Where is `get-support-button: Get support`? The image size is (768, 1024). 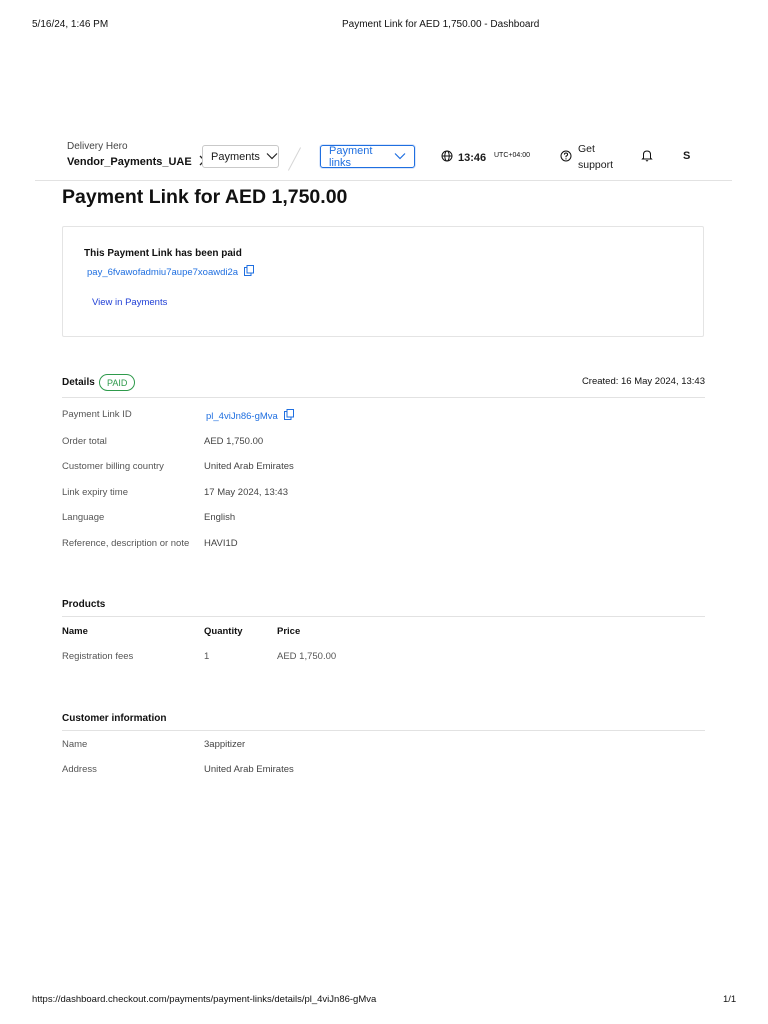 get-support-button: Get support is located at coordinates (586, 157).